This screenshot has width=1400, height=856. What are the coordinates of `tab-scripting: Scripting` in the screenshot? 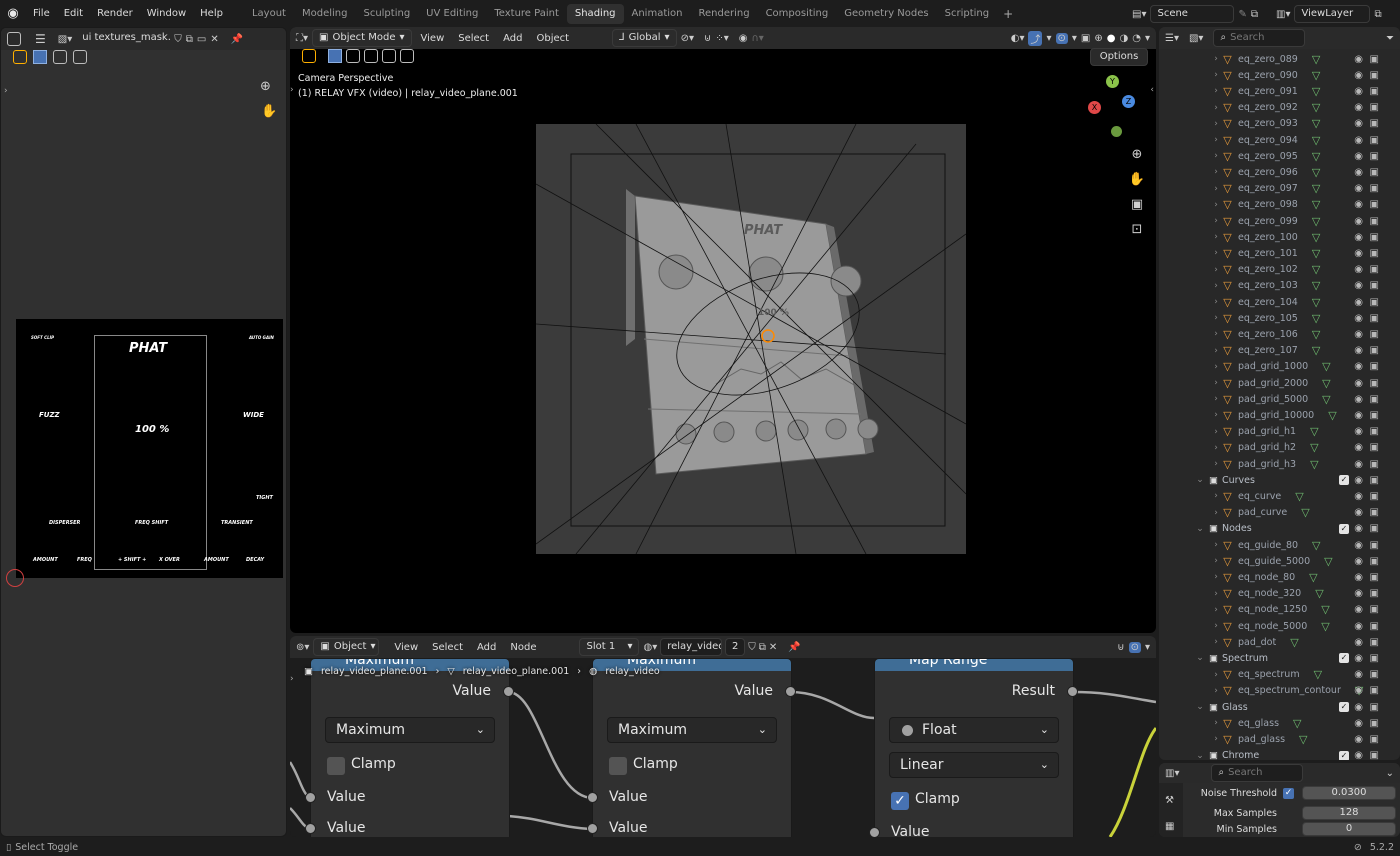 It's located at (967, 14).